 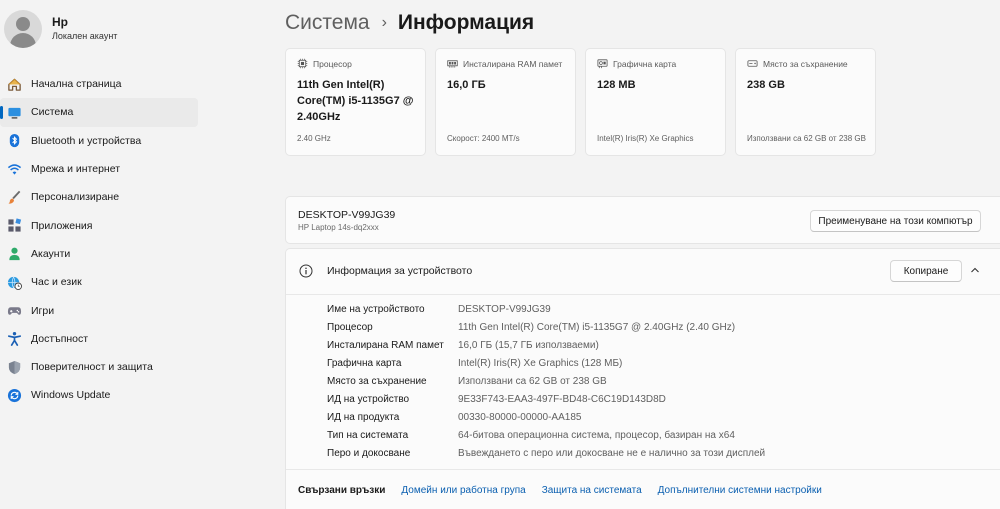 I want to click on related-links-label: Свързани връзки, so click(x=342, y=490).